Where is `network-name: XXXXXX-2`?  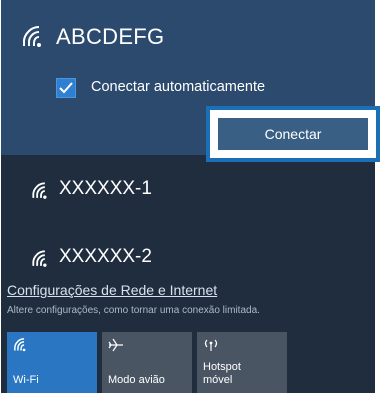
network-name: XXXXXX-2 is located at coordinates (105, 256).